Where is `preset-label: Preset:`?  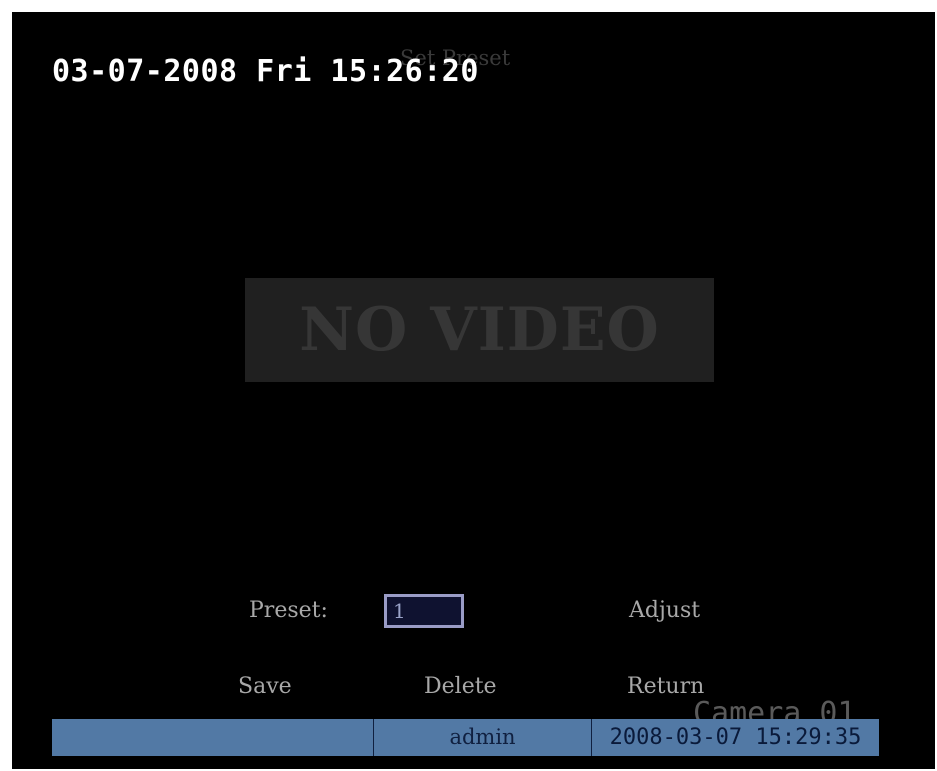 preset-label: Preset: is located at coordinates (288, 610).